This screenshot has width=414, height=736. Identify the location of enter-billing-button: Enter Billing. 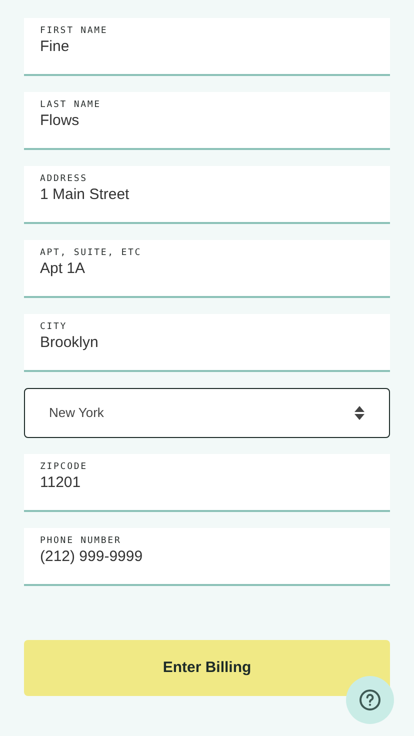
(207, 668).